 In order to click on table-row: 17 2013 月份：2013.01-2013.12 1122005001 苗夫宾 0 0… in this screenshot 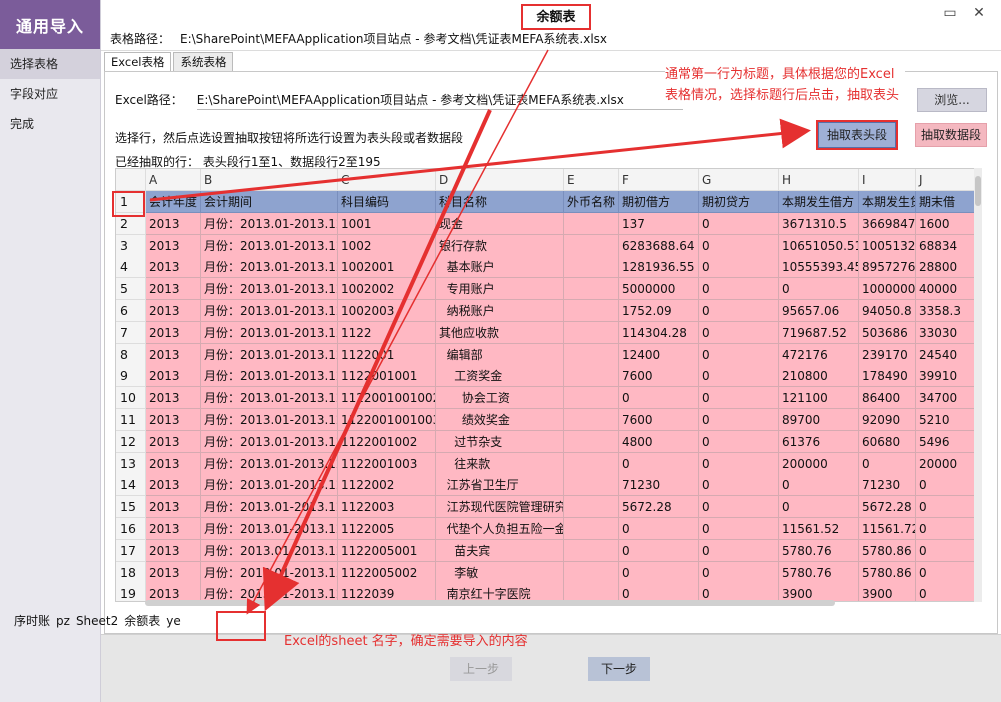, I will do `click(548, 550)`.